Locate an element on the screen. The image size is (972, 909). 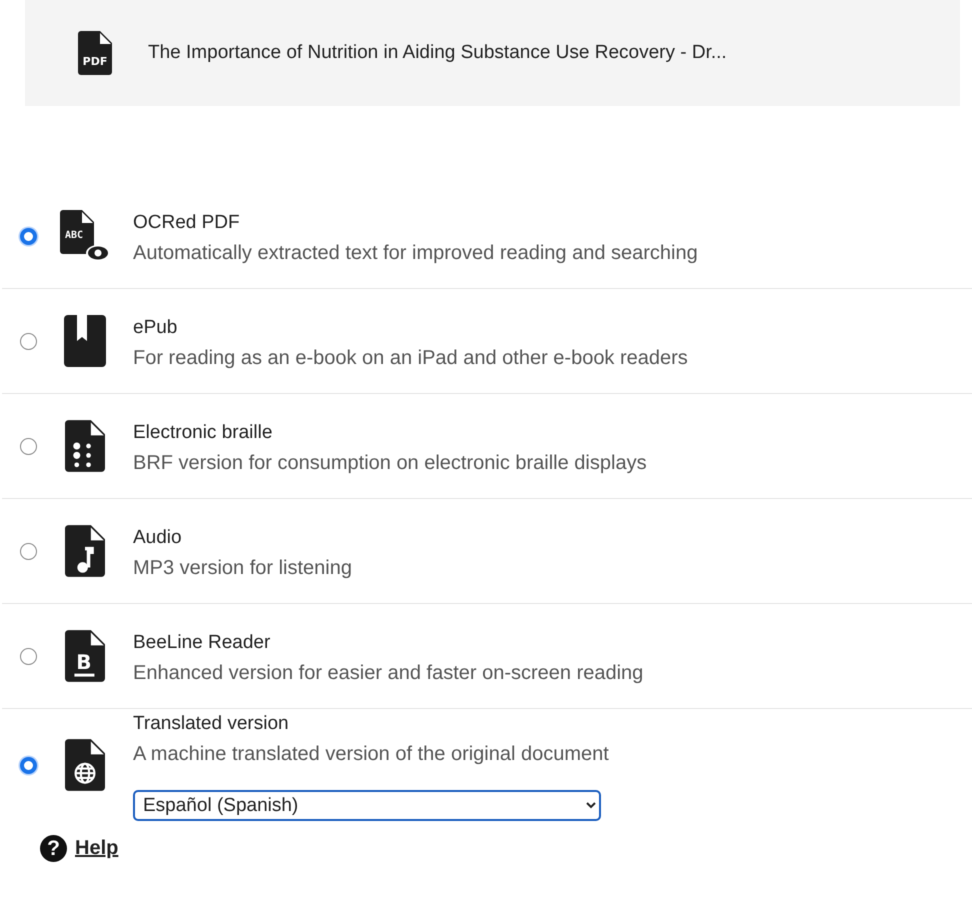
option-title: Translated version is located at coordinates (211, 724).